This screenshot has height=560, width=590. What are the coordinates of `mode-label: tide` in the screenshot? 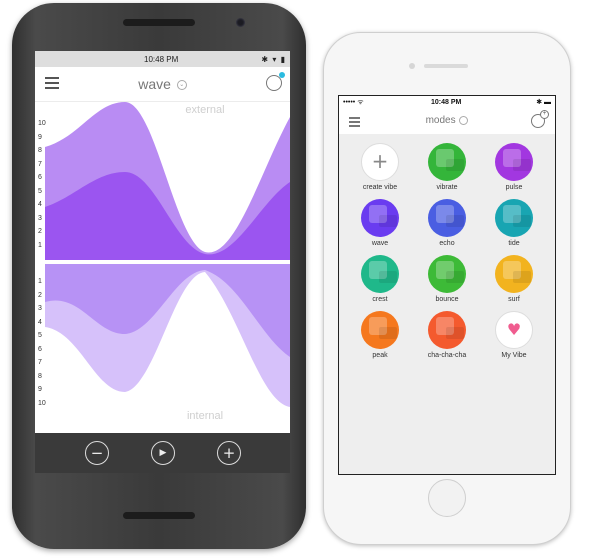 It's located at (514, 243).